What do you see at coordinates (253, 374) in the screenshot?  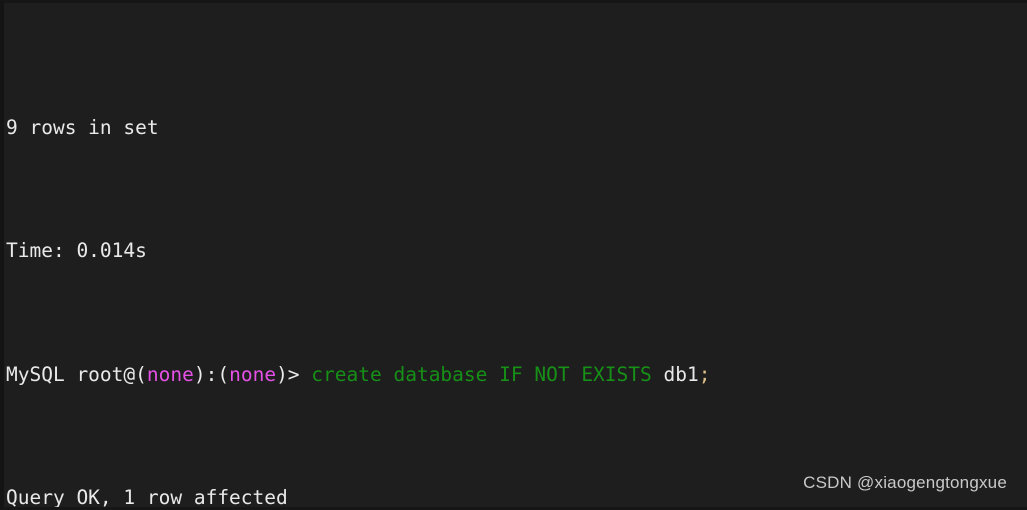 I see `prompt-db-right: none` at bounding box center [253, 374].